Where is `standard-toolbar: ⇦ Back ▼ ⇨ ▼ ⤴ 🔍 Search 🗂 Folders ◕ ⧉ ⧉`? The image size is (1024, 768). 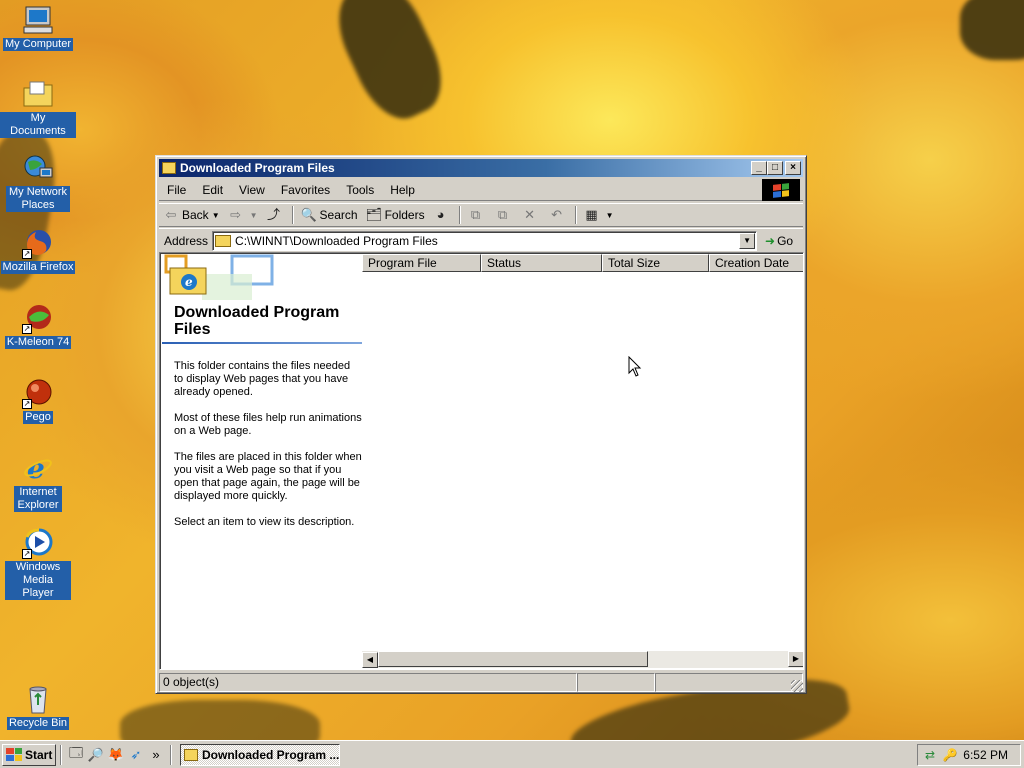
standard-toolbar: ⇦ Back ▼ ⇨ ▼ ⤴ 🔍 Search 🗂 Folders ◕ ⧉ ⧉ is located at coordinates (481, 215).